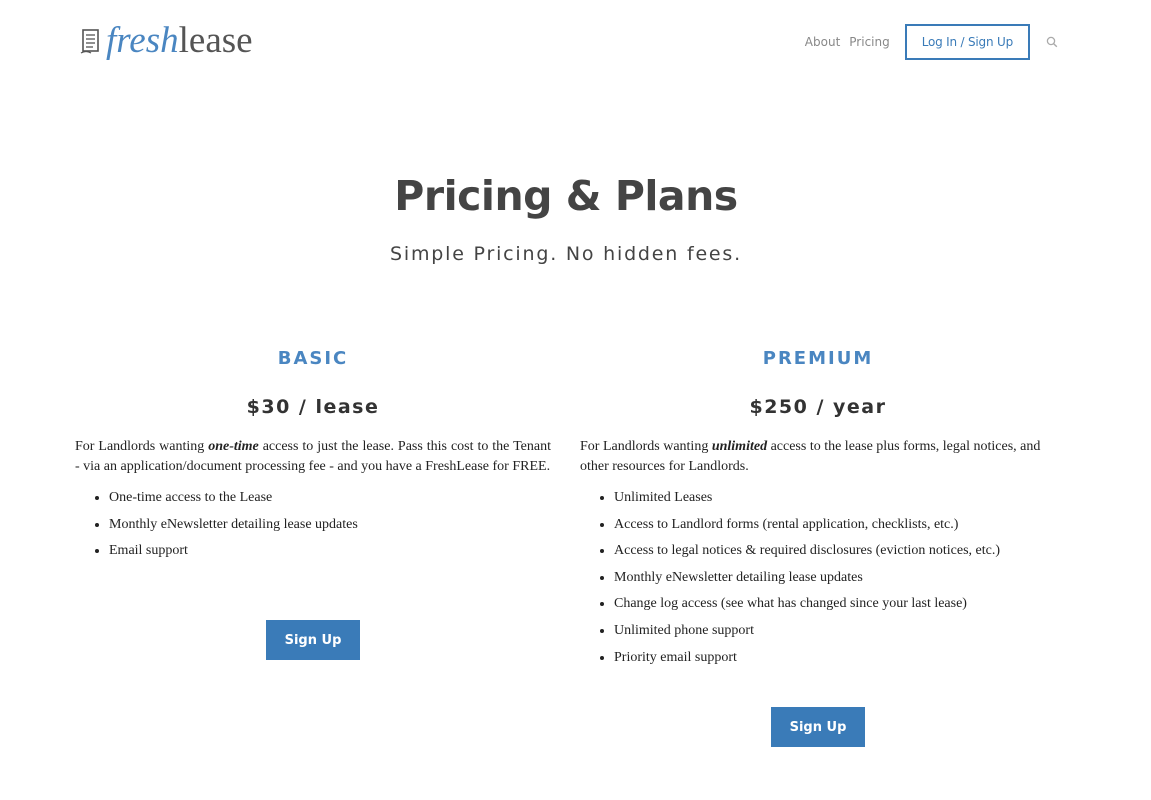  What do you see at coordinates (566, 196) in the screenshot?
I see `page-title: Pricing & Plans` at bounding box center [566, 196].